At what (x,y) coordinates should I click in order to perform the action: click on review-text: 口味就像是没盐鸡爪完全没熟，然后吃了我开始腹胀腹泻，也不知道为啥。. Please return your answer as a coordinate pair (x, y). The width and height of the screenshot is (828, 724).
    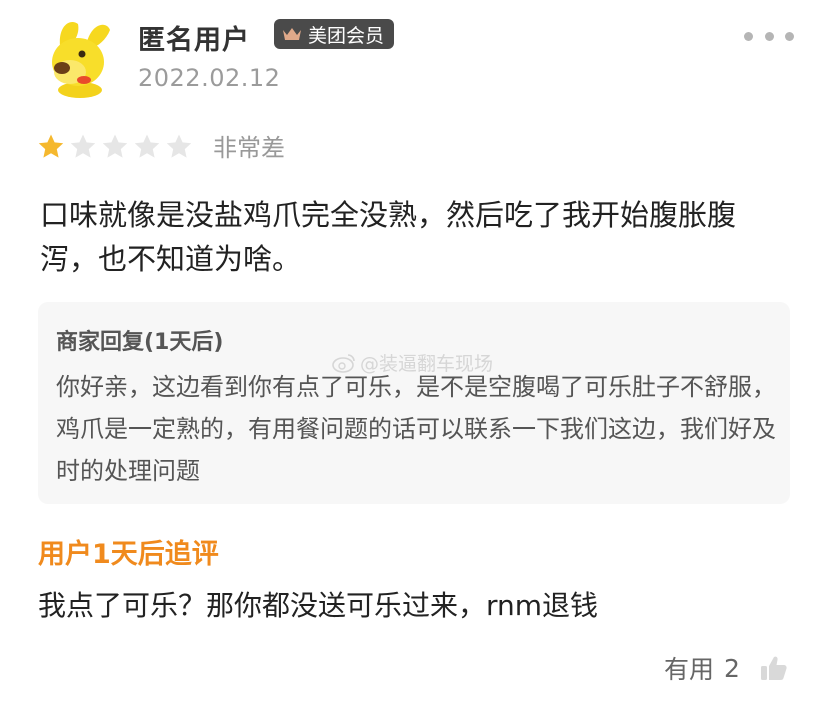
    Looking at the image, I should click on (388, 237).